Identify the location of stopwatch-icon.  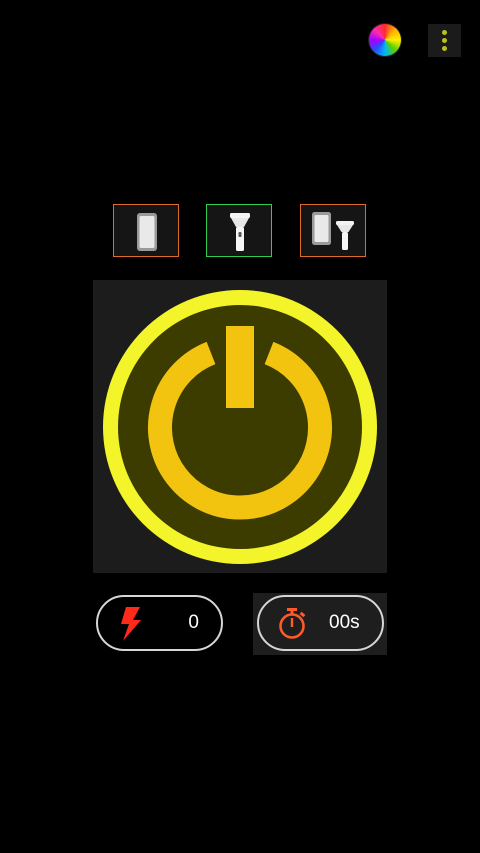
(292, 623).